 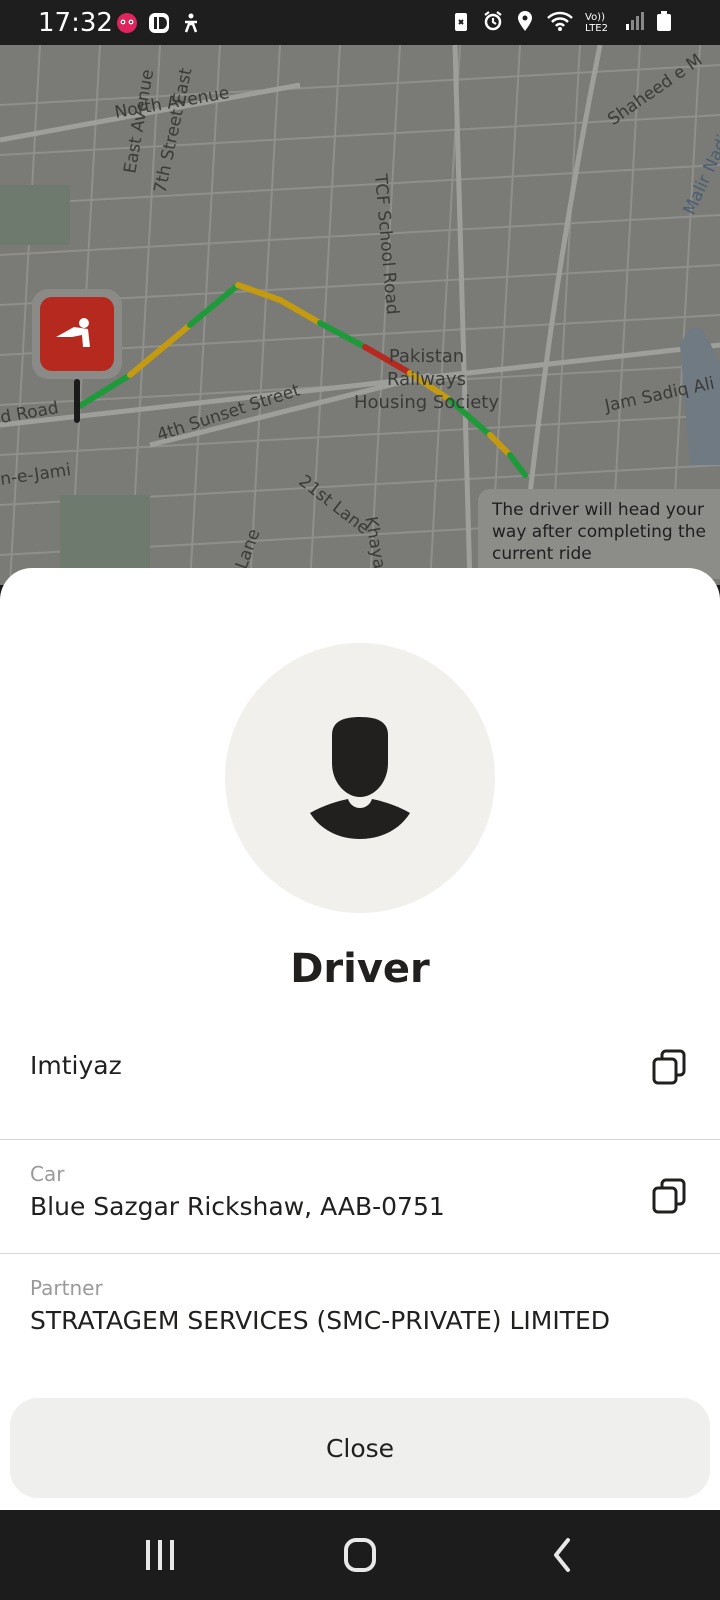 I want to click on volte-icon: Vo))LTE2, so click(x=596, y=22).